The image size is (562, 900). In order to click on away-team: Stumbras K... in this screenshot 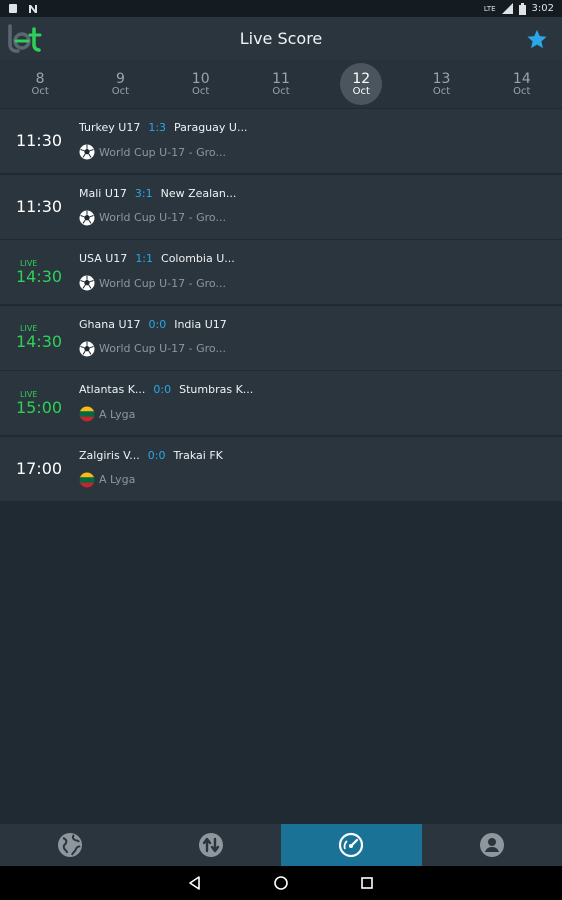, I will do `click(216, 389)`.